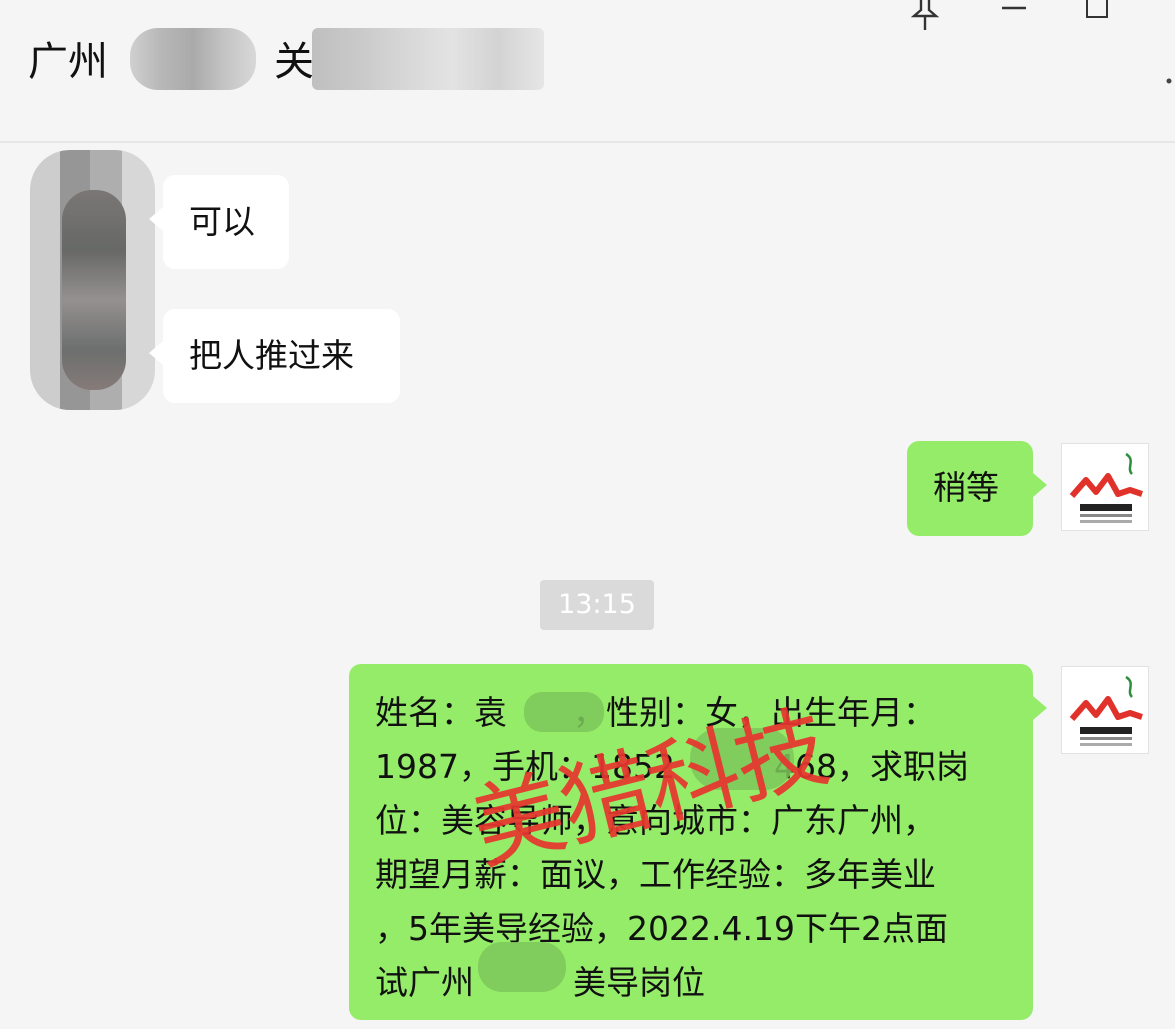 The width and height of the screenshot is (1175, 1029). I want to click on contact-avatar, so click(92, 280).